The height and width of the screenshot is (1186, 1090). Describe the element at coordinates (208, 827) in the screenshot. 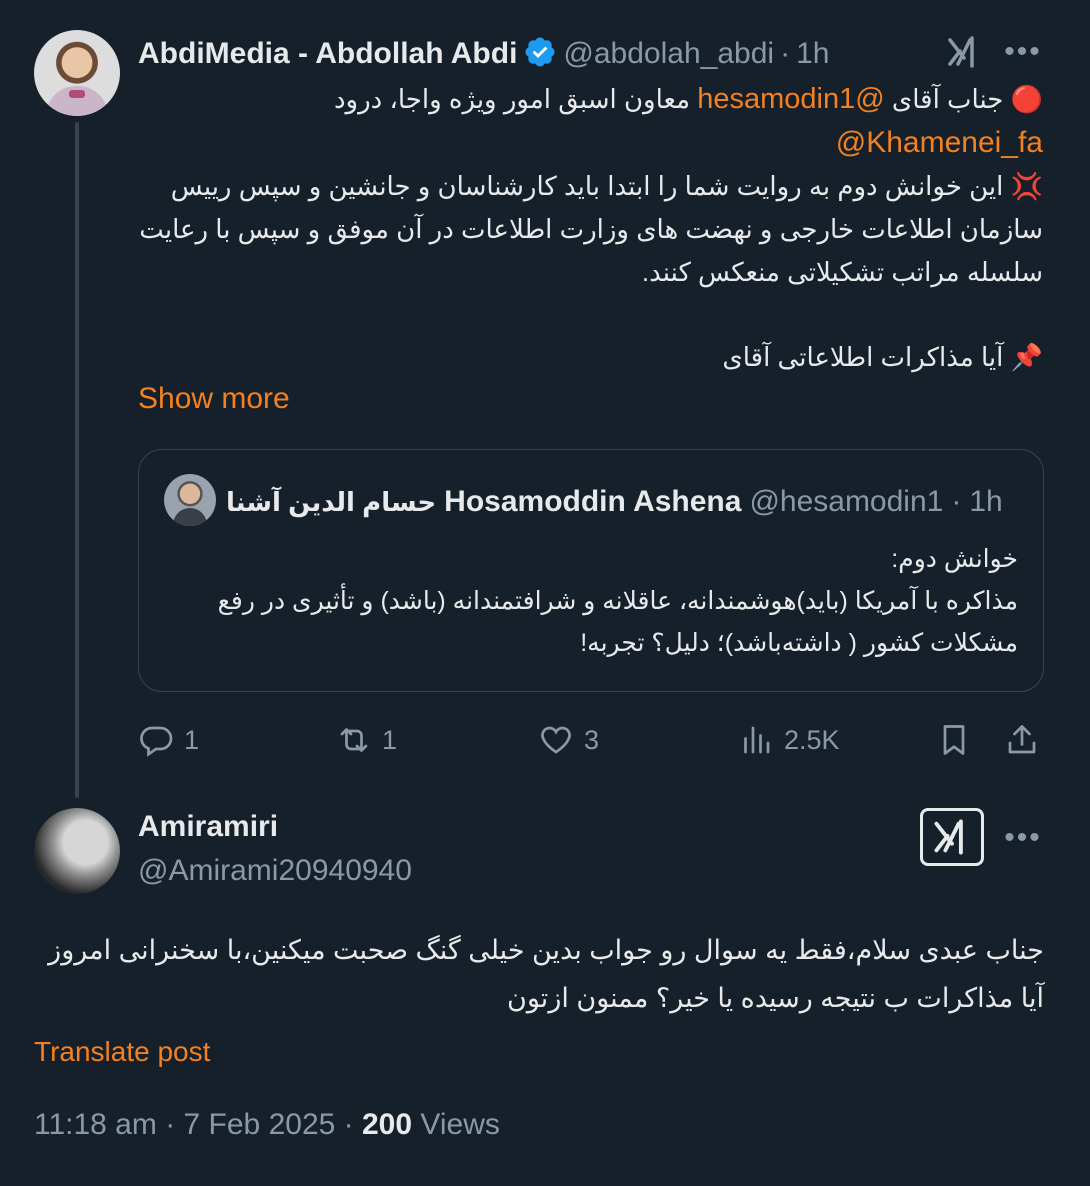

I see `display-name: Amiramiri` at that location.